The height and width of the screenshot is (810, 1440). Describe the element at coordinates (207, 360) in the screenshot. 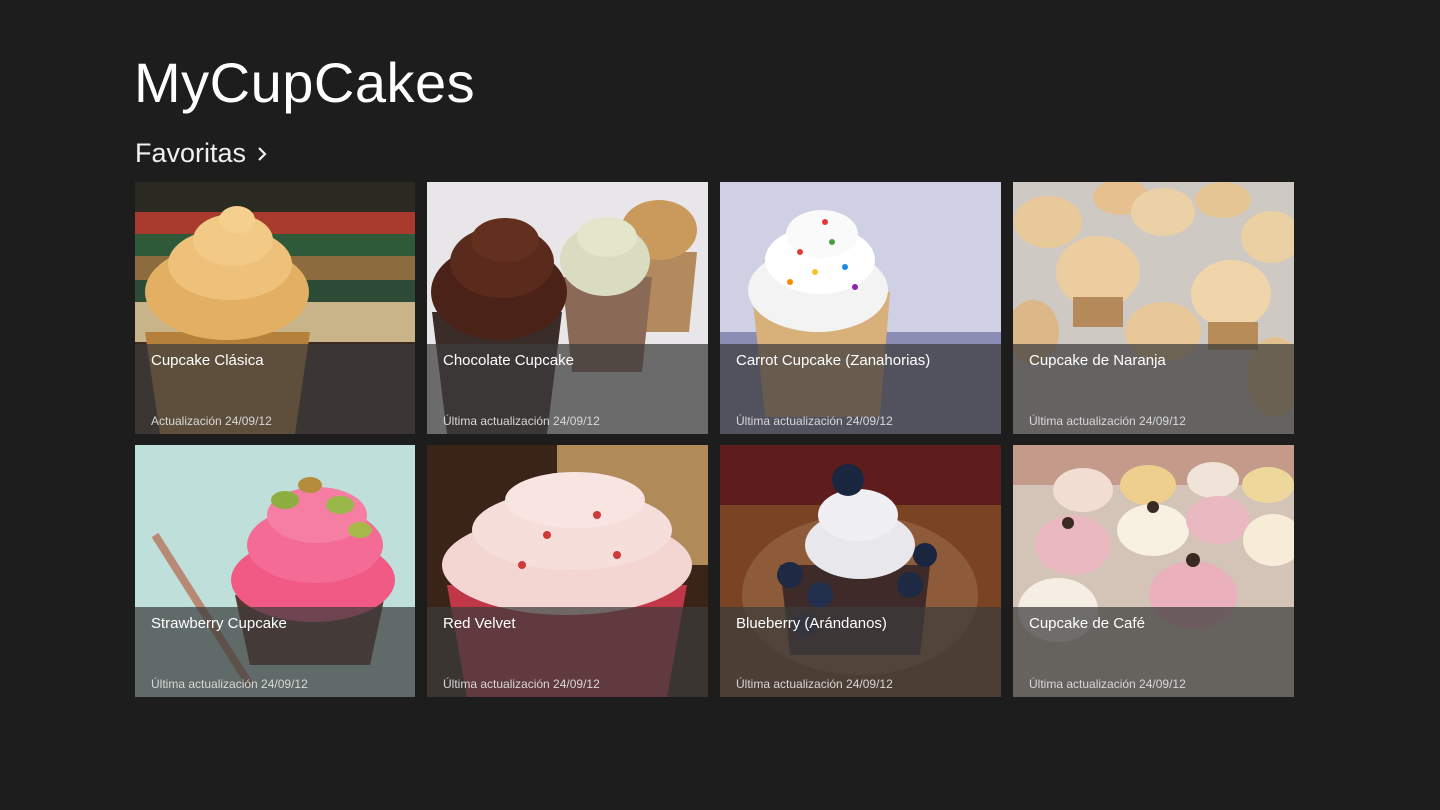

I see `tile-title: Cupcake Clásica` at that location.